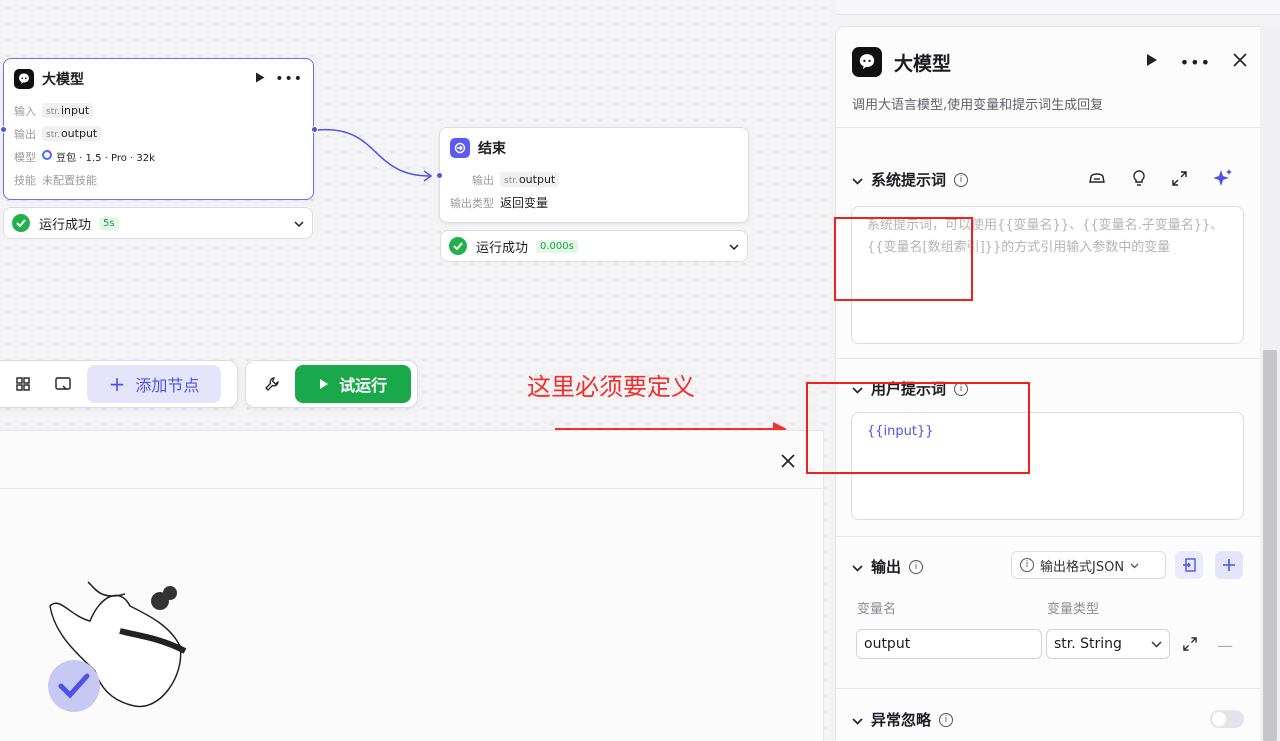 This screenshot has height=741, width=1280. What do you see at coordinates (158, 133) in the screenshot?
I see `llm-output-row: 输出 str.output` at bounding box center [158, 133].